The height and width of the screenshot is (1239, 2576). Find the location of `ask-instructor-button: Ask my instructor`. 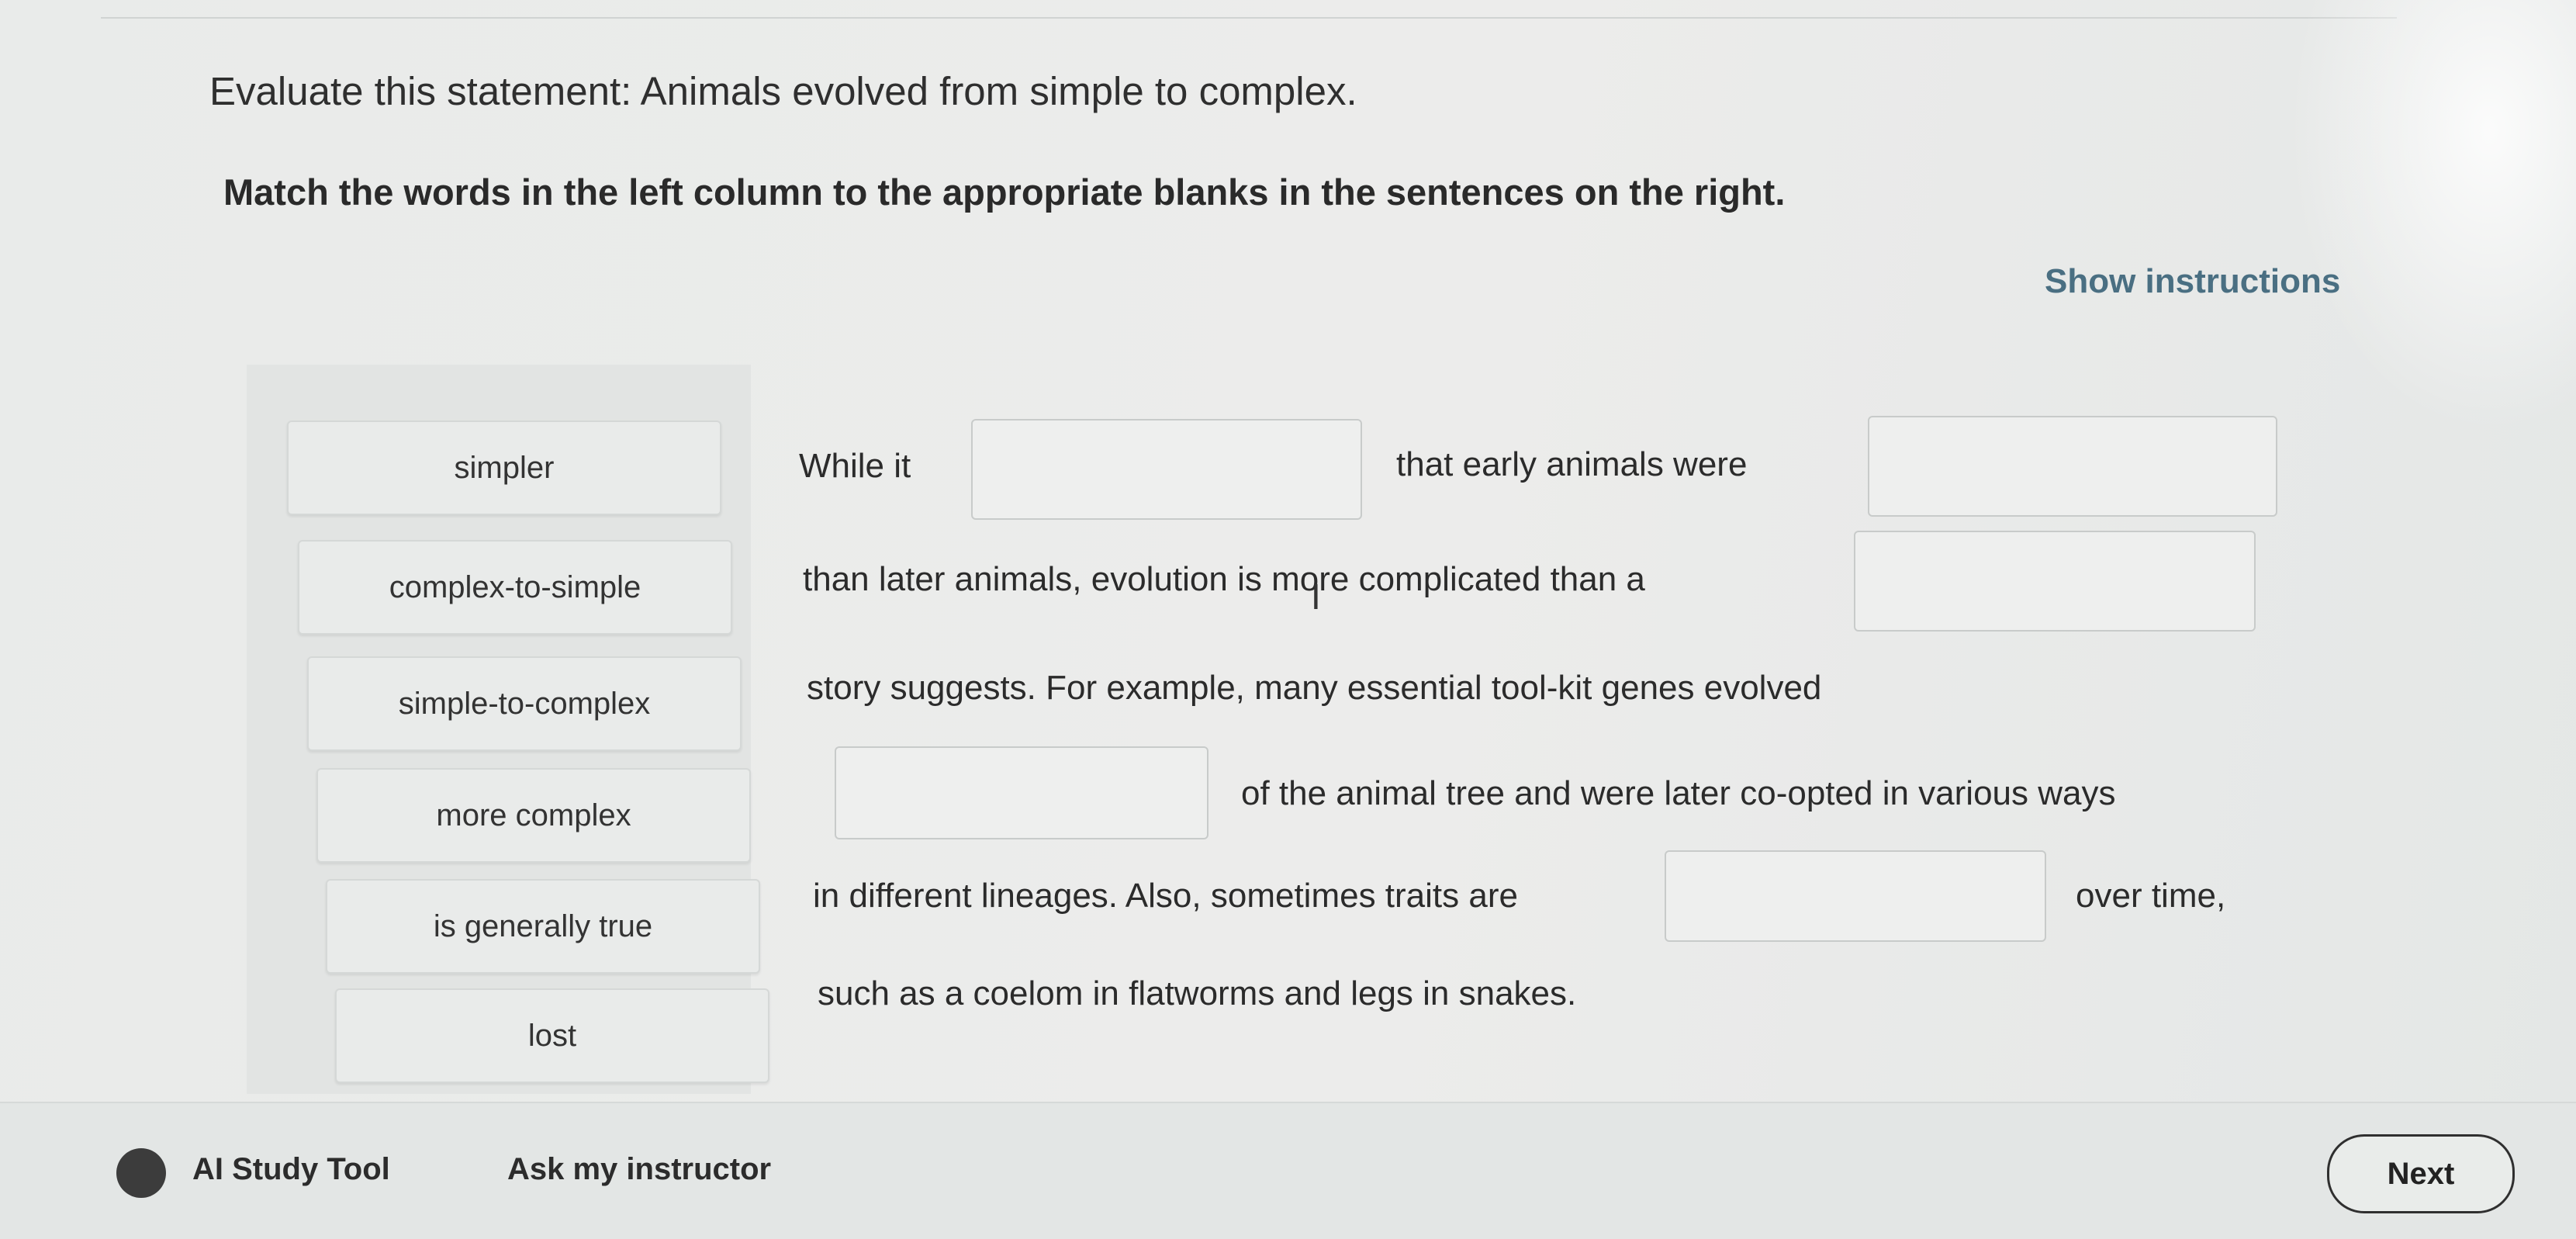

ask-instructor-button: Ask my instructor is located at coordinates (639, 1169).